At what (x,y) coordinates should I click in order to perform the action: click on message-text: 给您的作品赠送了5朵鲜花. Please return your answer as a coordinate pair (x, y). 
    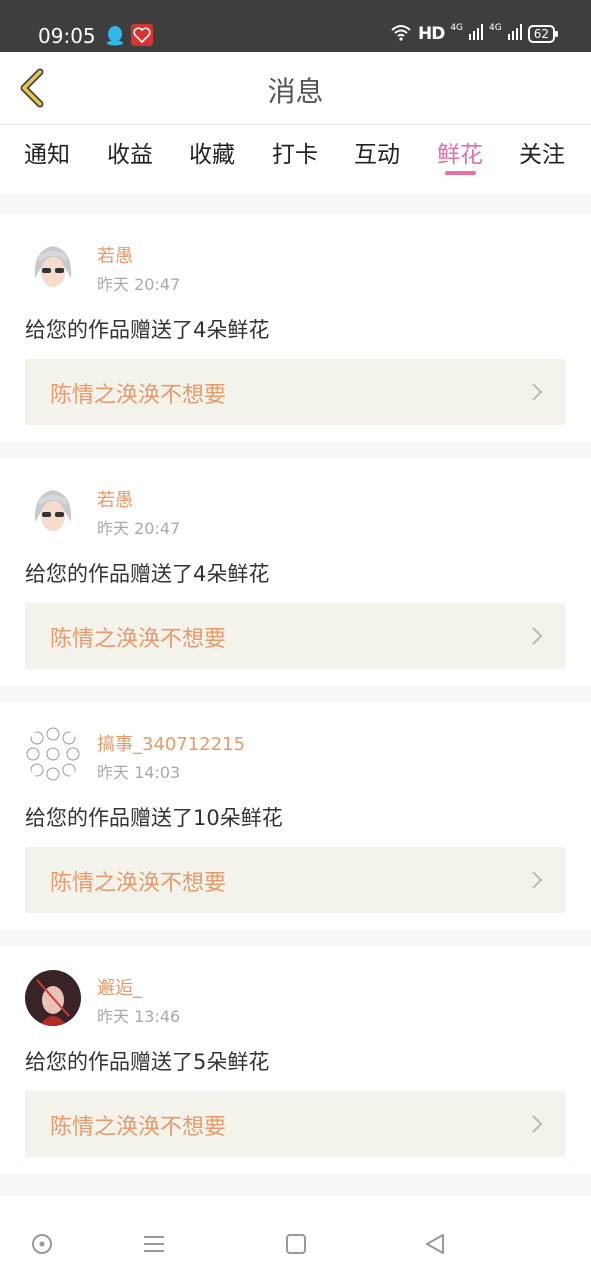
    Looking at the image, I should click on (147, 1062).